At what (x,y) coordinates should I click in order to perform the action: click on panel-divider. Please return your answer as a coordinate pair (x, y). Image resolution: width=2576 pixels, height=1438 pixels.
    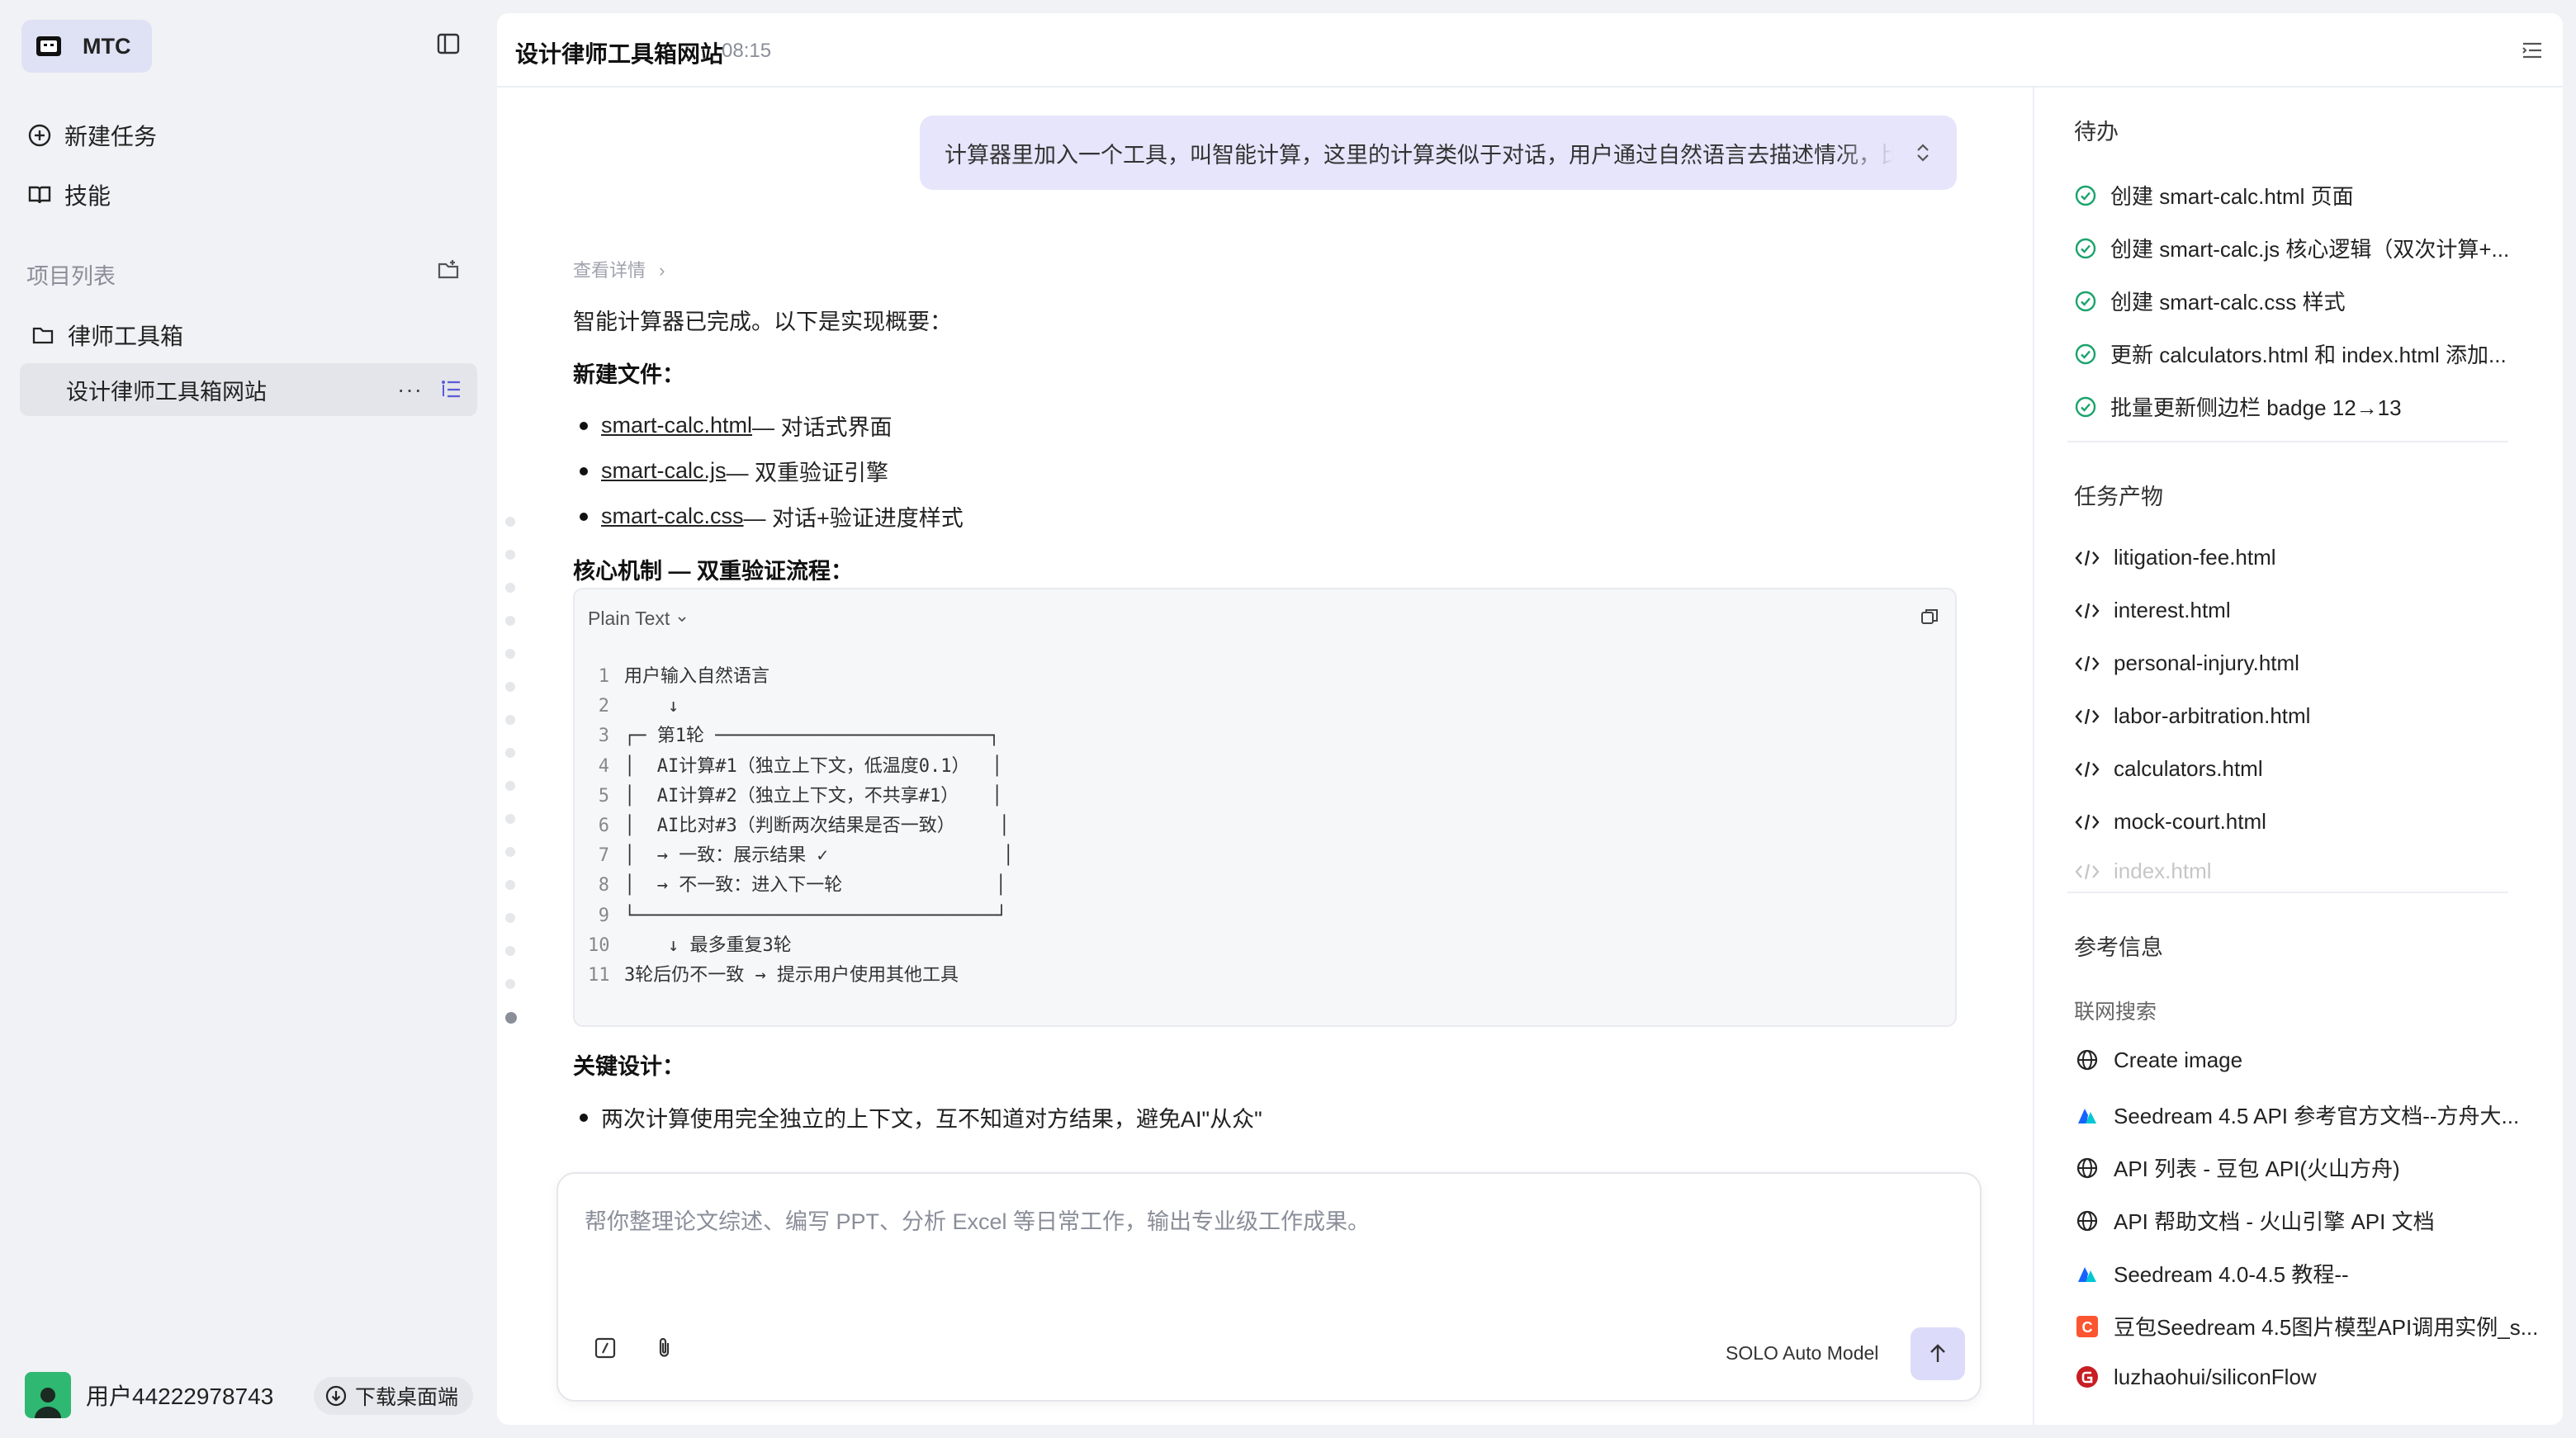
    Looking at the image, I should click on (2033, 756).